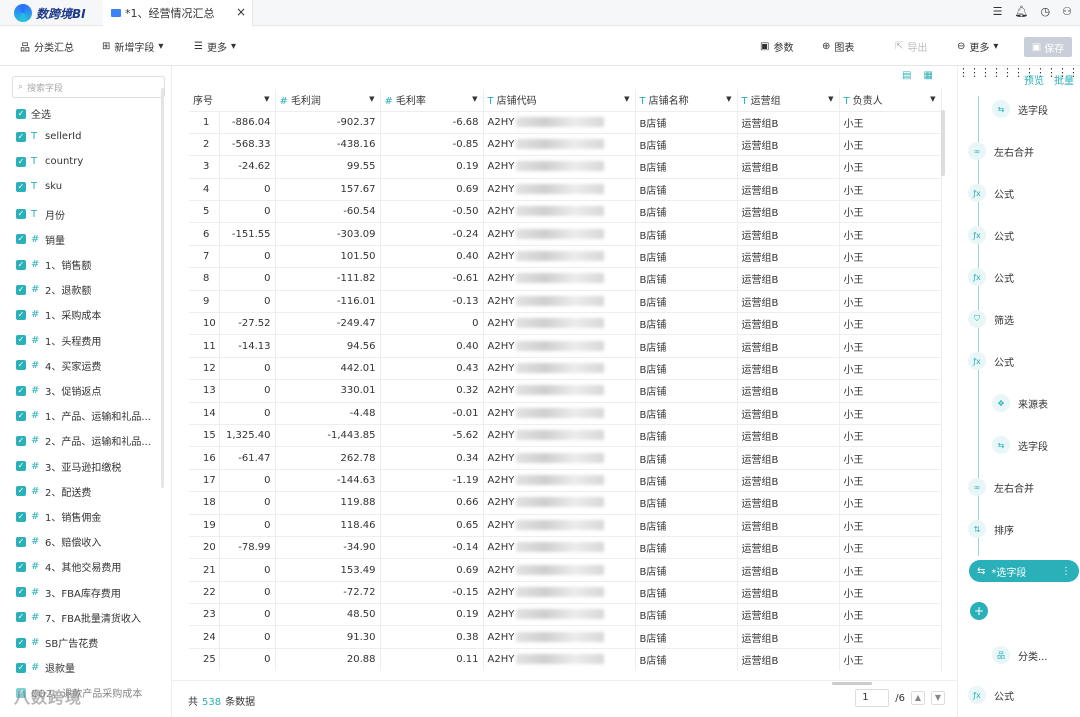 The height and width of the screenshot is (717, 1080). Describe the element at coordinates (565, 480) in the screenshot. I see `table-row: 17 0 -144.63 -1.19 A2HY B店铺 运营组B 小王` at that location.